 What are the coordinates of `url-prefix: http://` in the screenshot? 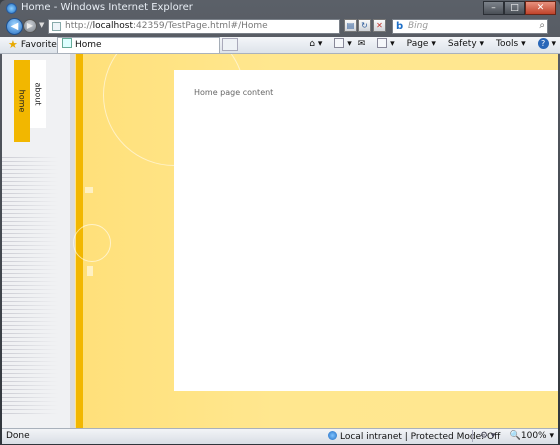 It's located at (79, 26).